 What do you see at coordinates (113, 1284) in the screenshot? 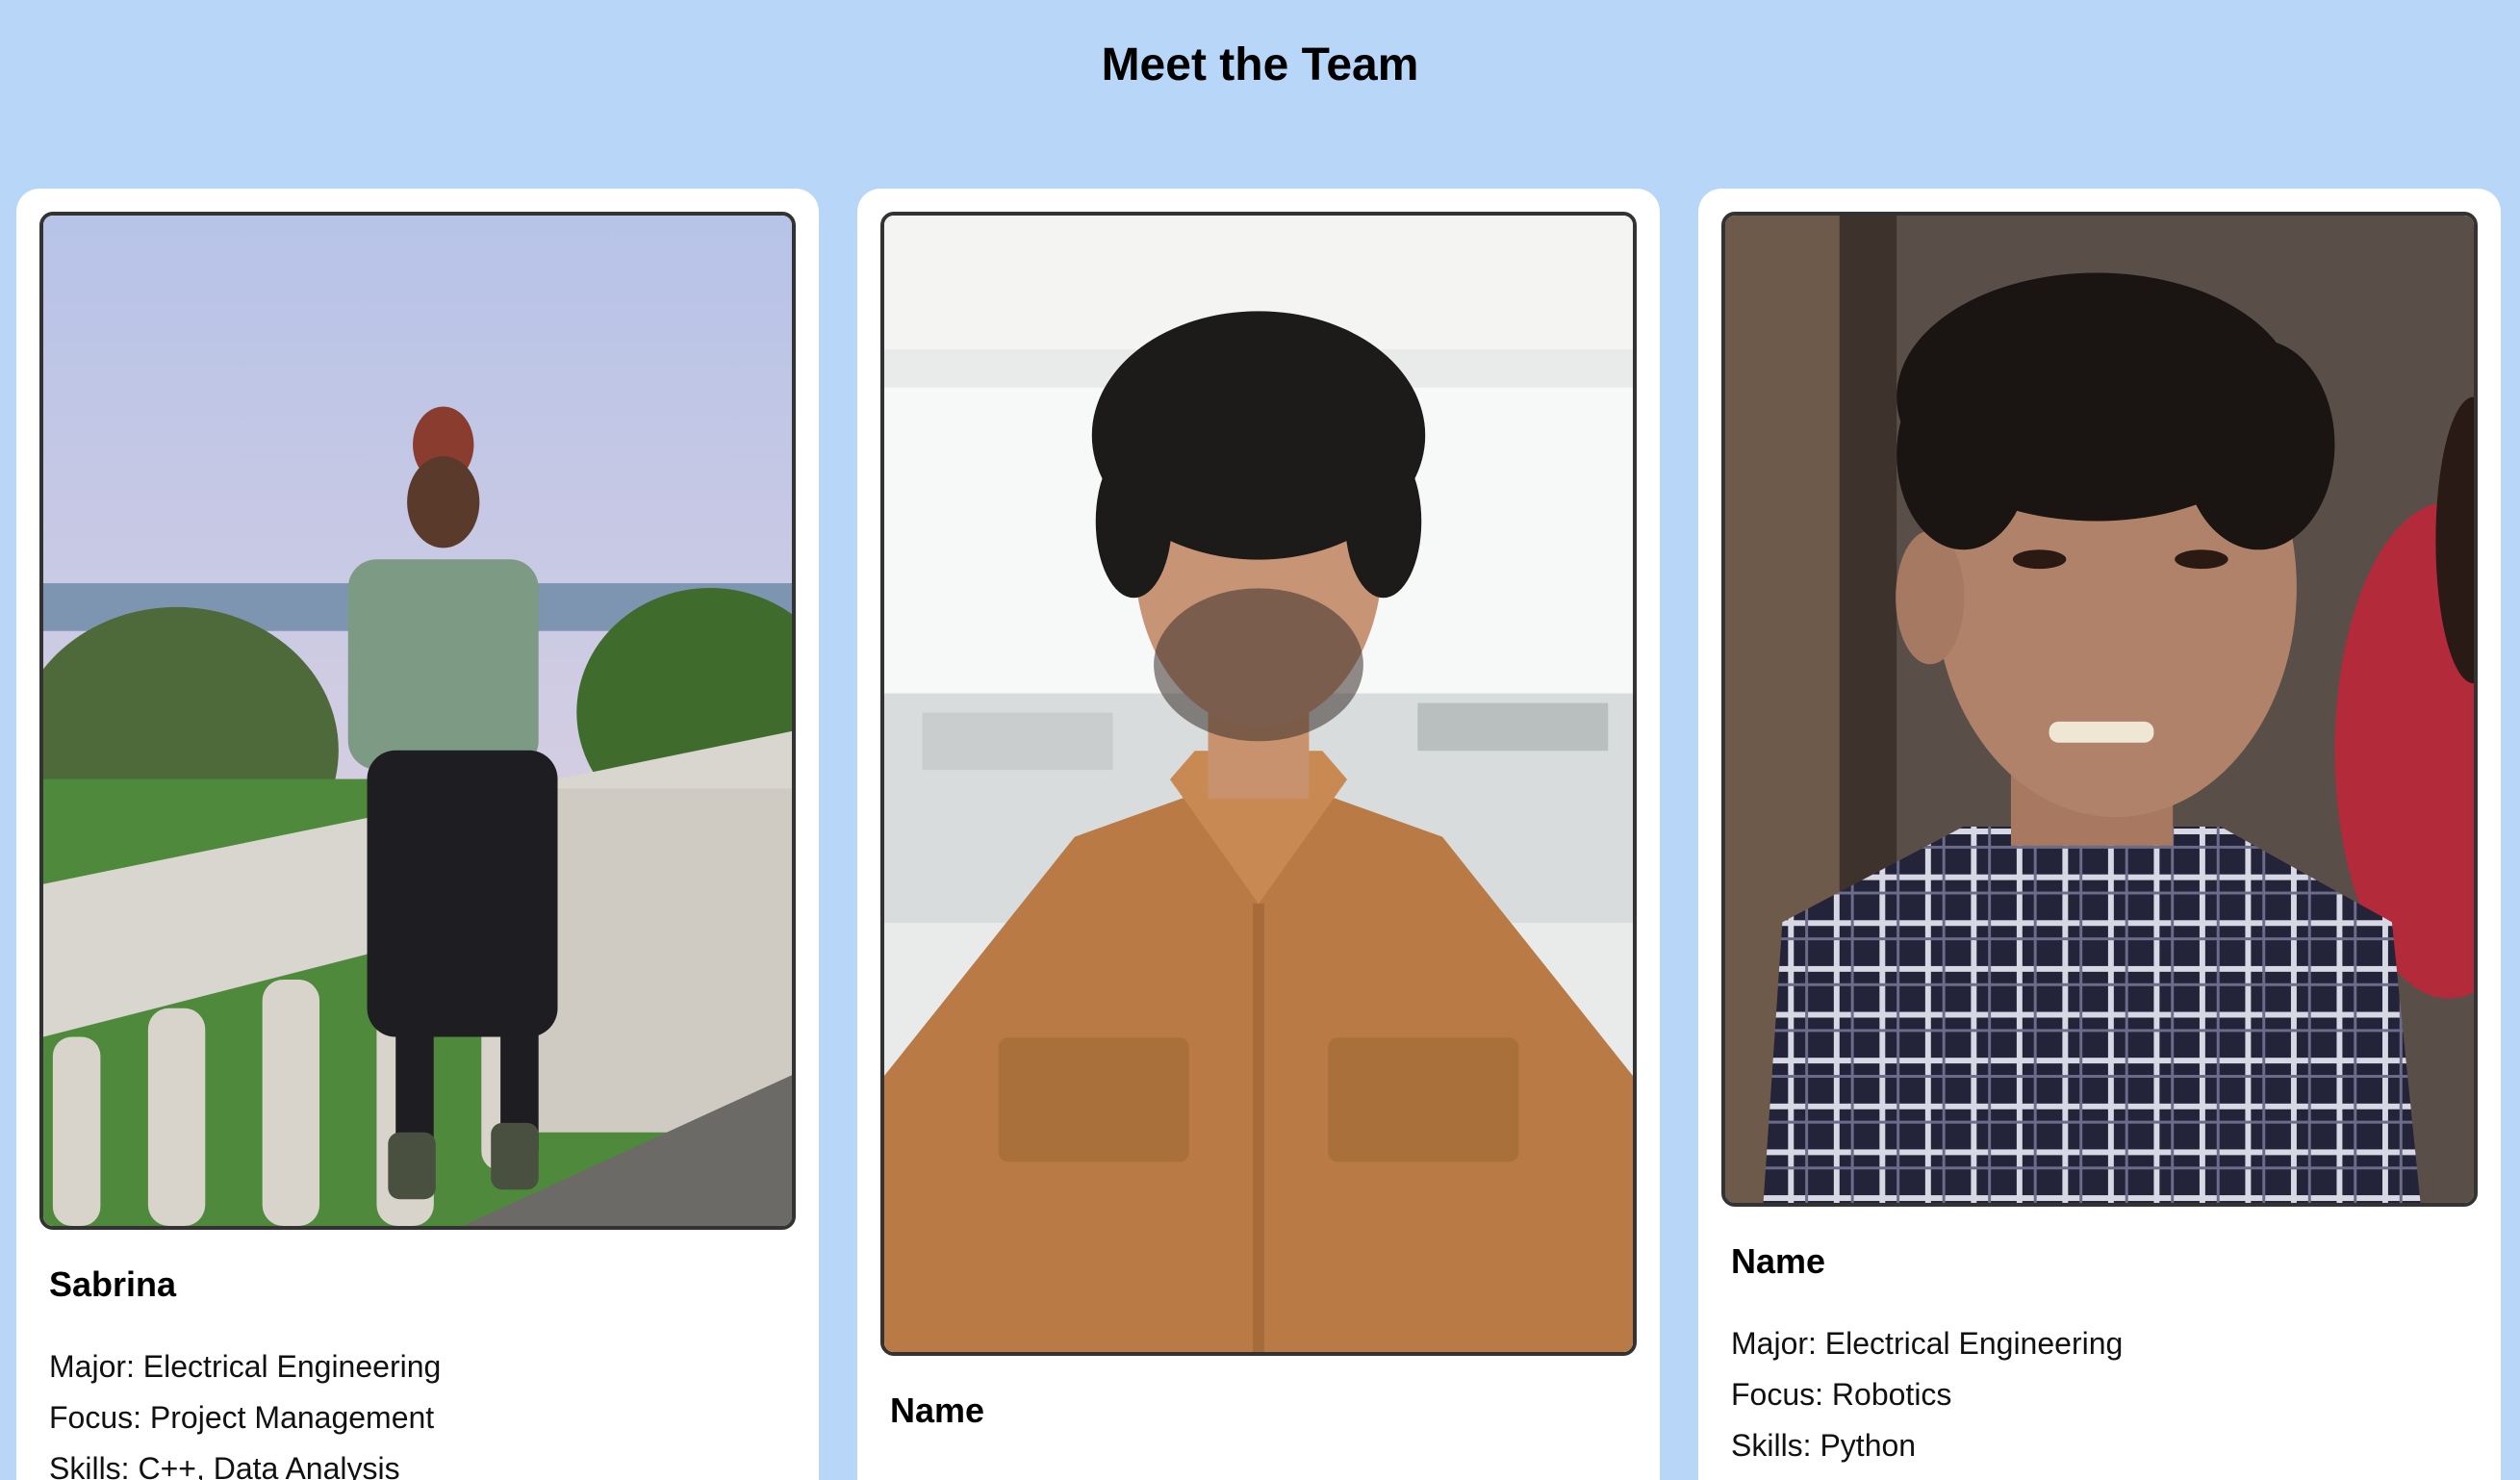
I see `member-name: Sabrina` at bounding box center [113, 1284].